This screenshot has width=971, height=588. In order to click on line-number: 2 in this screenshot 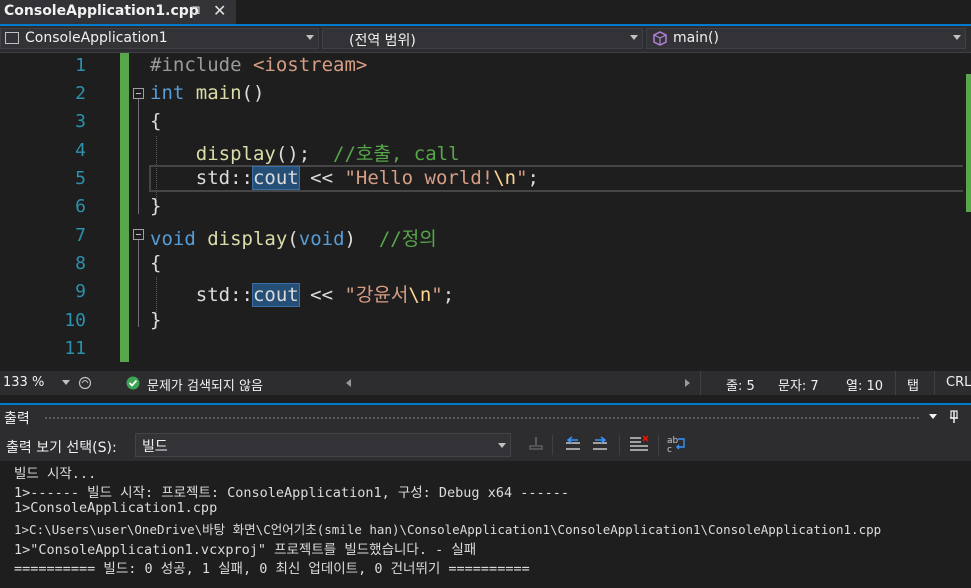, I will do `click(80, 93)`.